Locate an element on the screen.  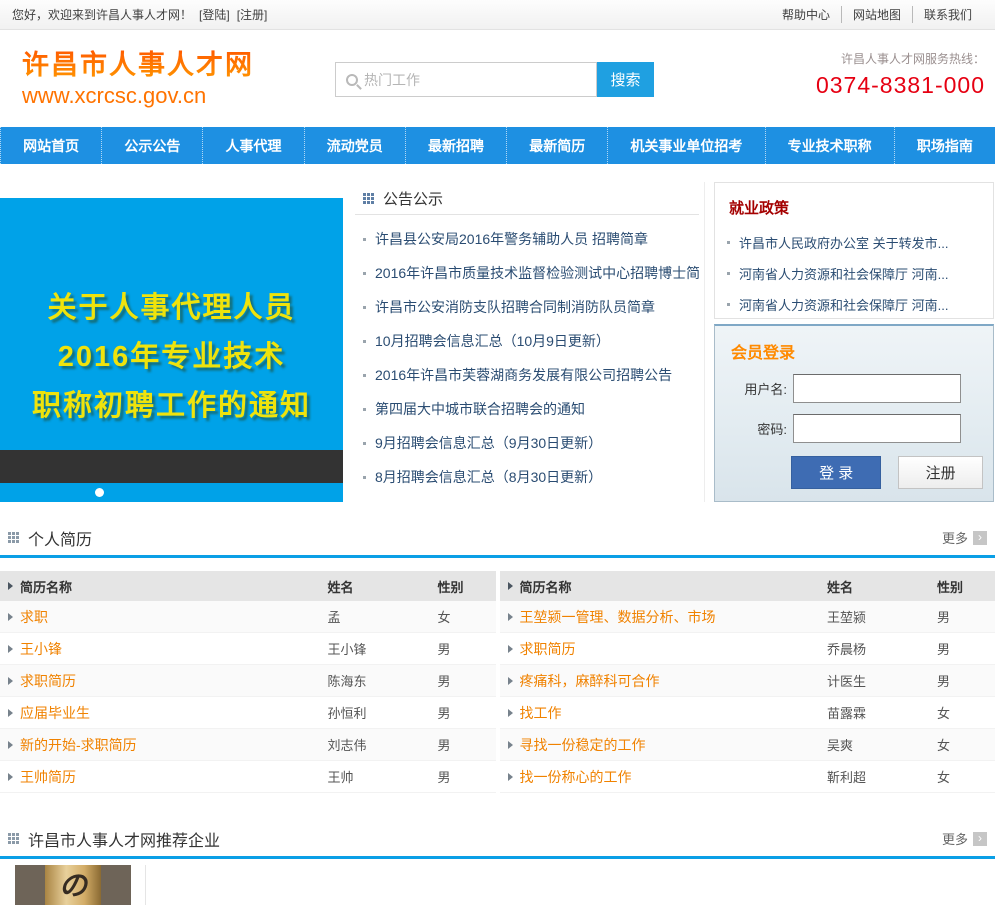
resume-link: 求职 is located at coordinates (34, 617).